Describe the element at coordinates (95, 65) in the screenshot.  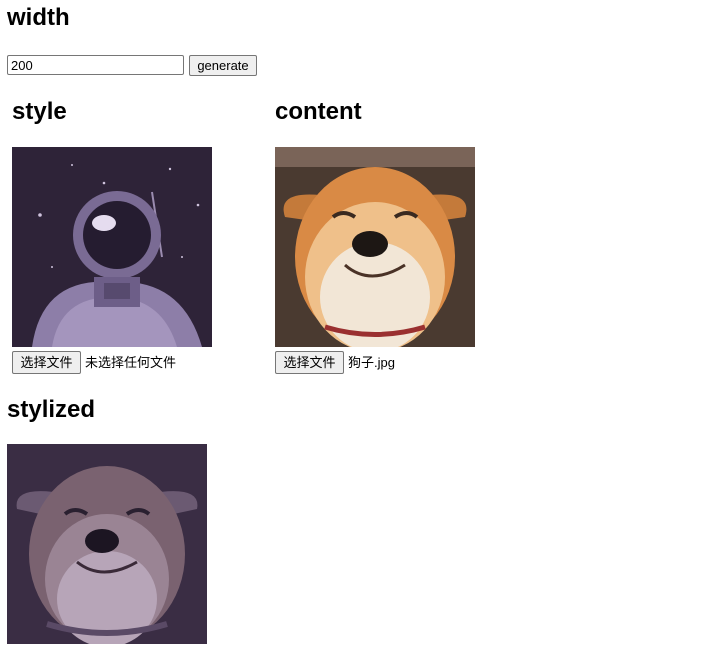
I see `width-input` at that location.